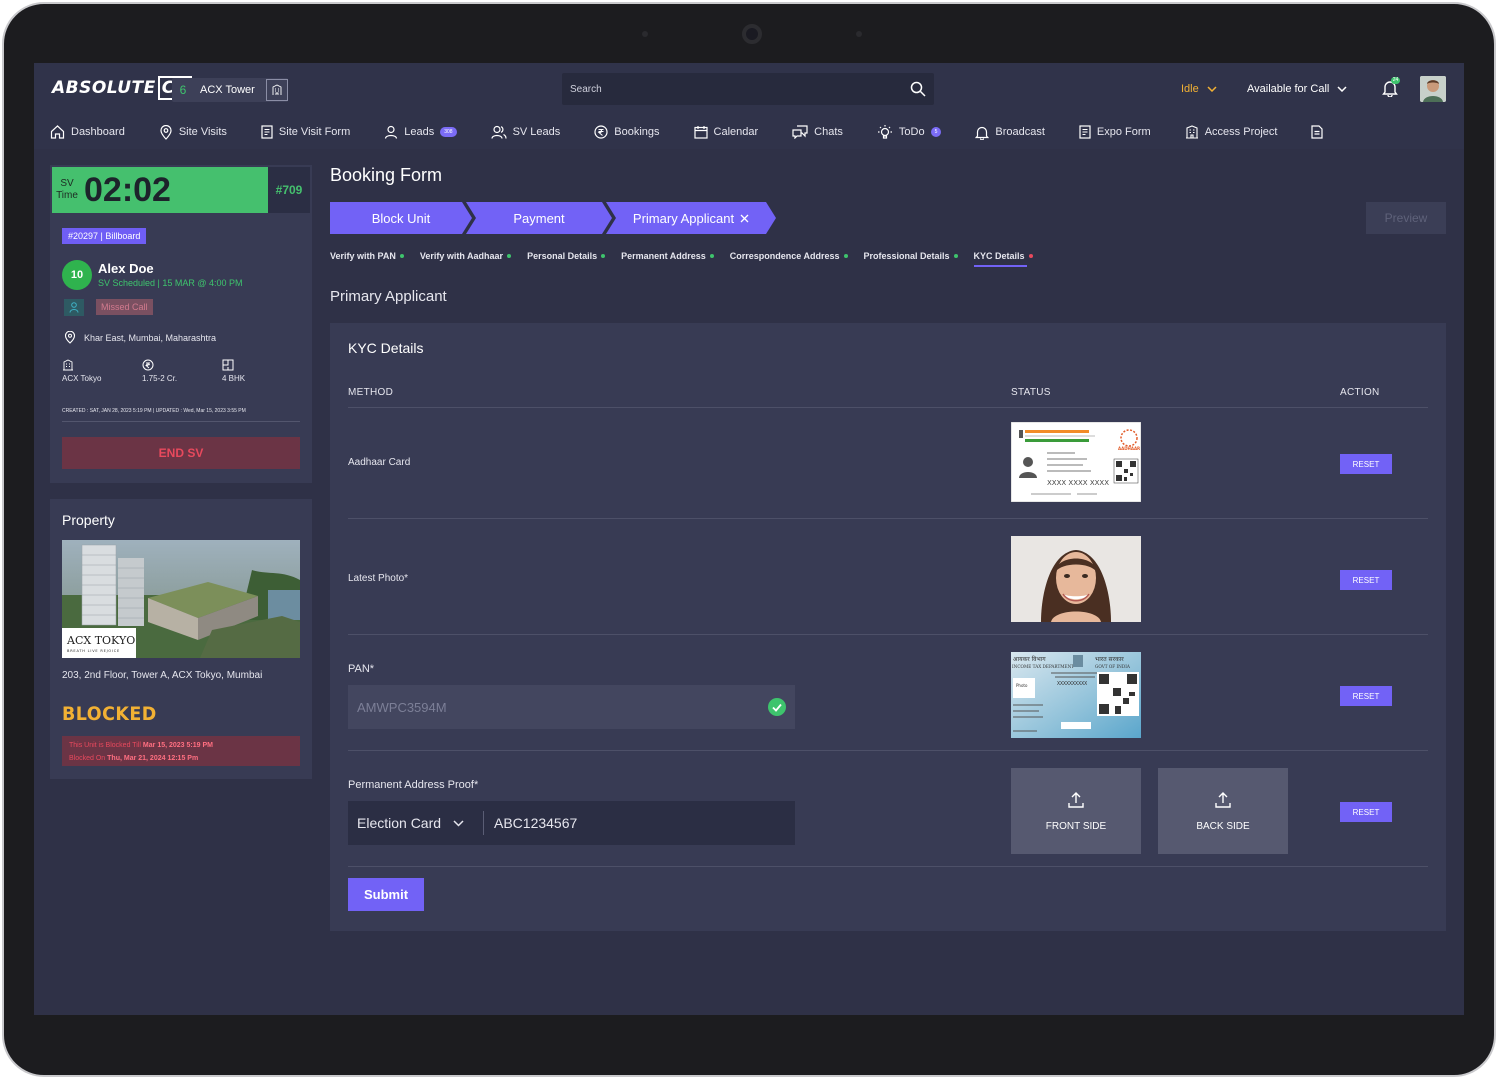  Describe the element at coordinates (1360, 392) in the screenshot. I see `column-header-action: ACTION` at that location.